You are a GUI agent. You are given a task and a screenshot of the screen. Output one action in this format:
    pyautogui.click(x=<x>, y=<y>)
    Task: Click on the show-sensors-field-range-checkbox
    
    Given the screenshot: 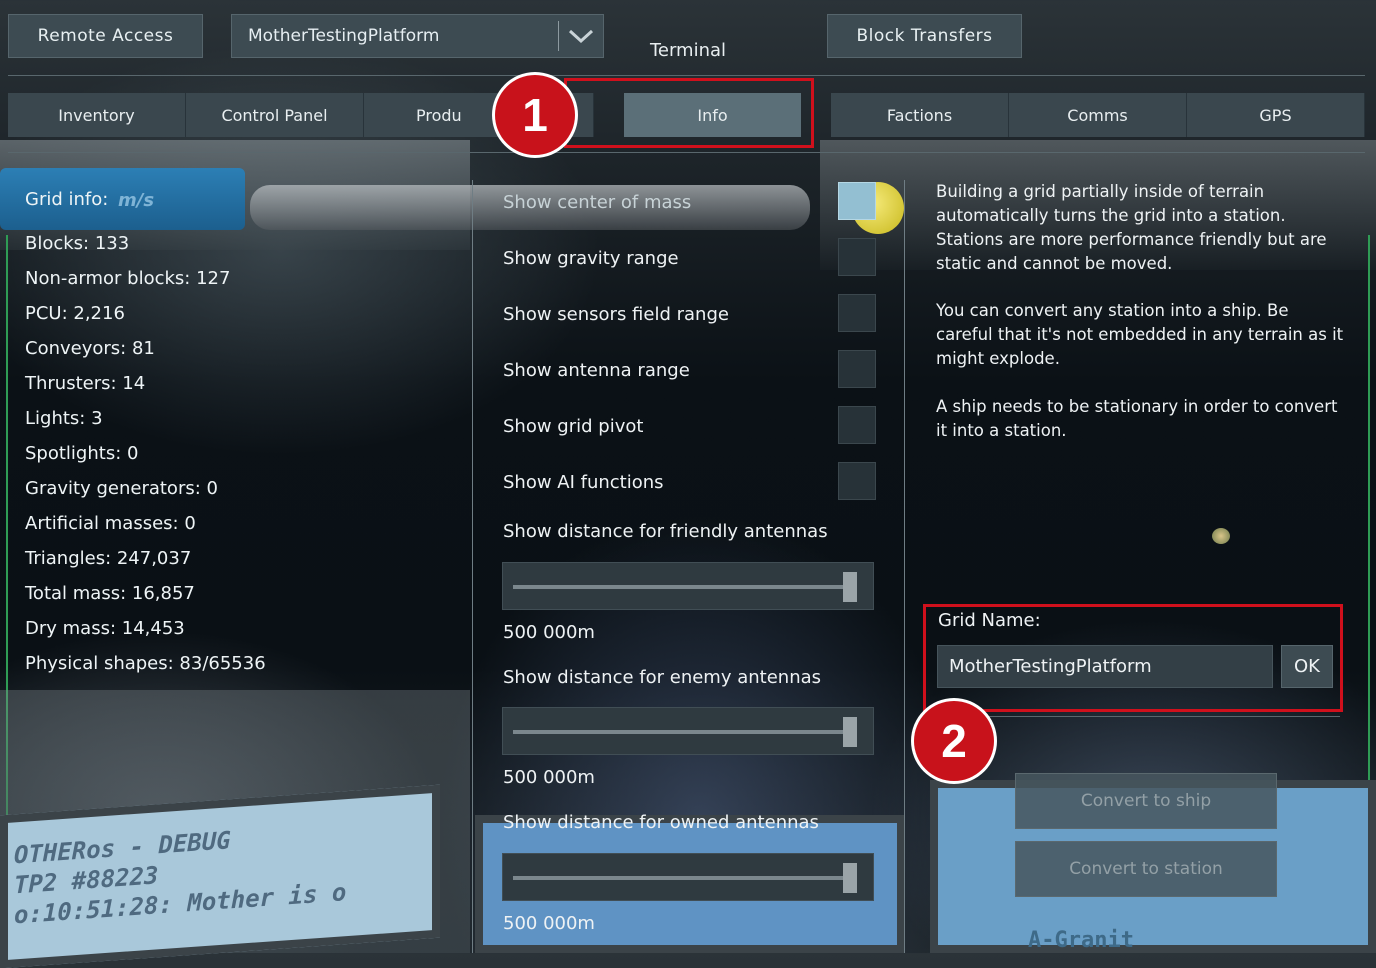 What is the action you would take?
    pyautogui.click(x=857, y=313)
    